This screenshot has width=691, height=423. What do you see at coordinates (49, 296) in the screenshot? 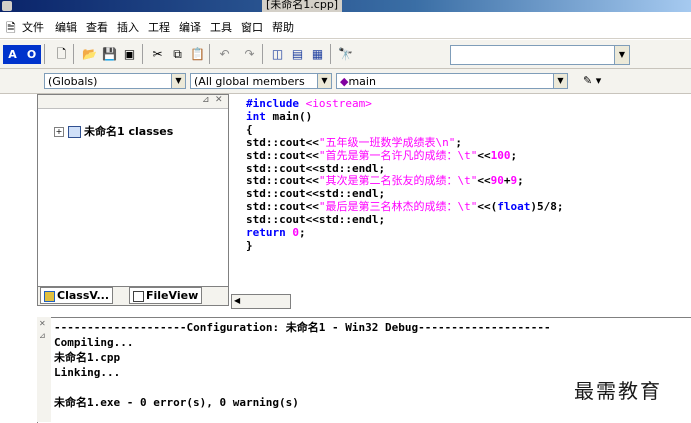
I see `classview-icon` at bounding box center [49, 296].